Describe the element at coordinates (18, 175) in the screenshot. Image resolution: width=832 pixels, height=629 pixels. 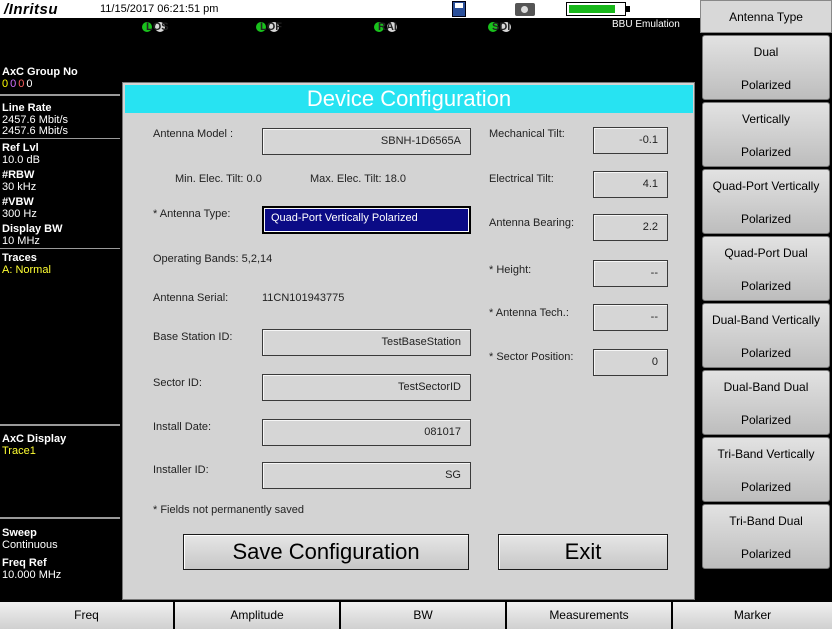
I see `rbw-label: #RBW` at that location.